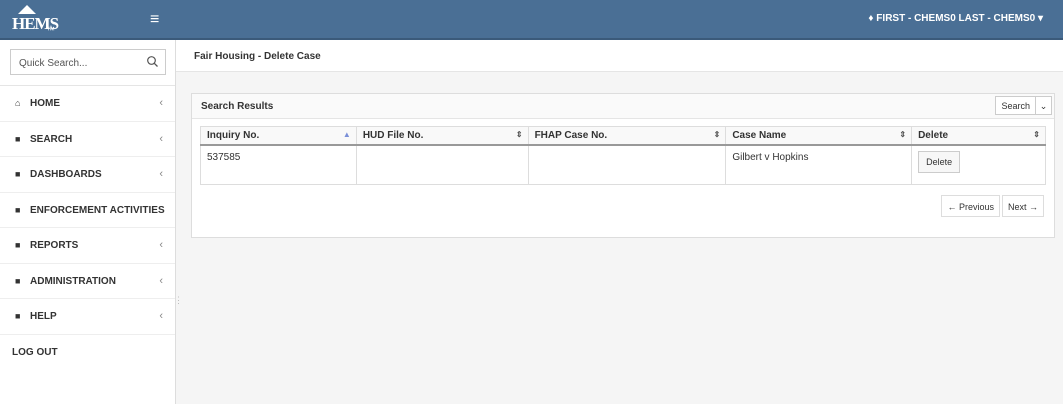  I want to click on chevron-down-icon: ⌄, so click(1044, 105).